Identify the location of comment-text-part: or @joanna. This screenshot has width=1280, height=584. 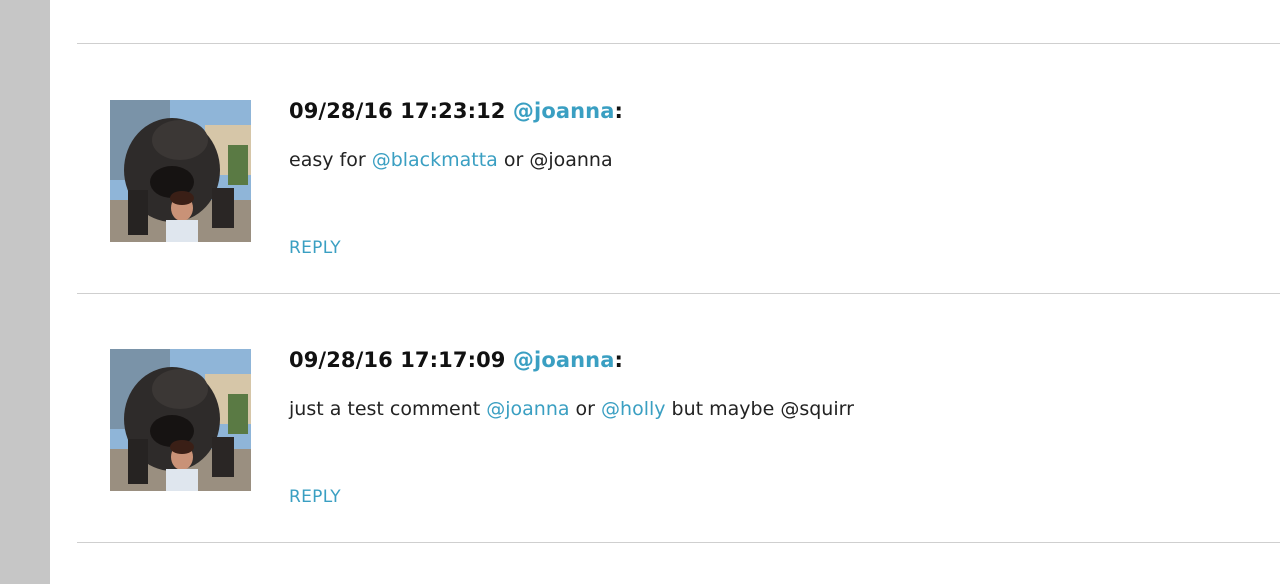
(555, 160).